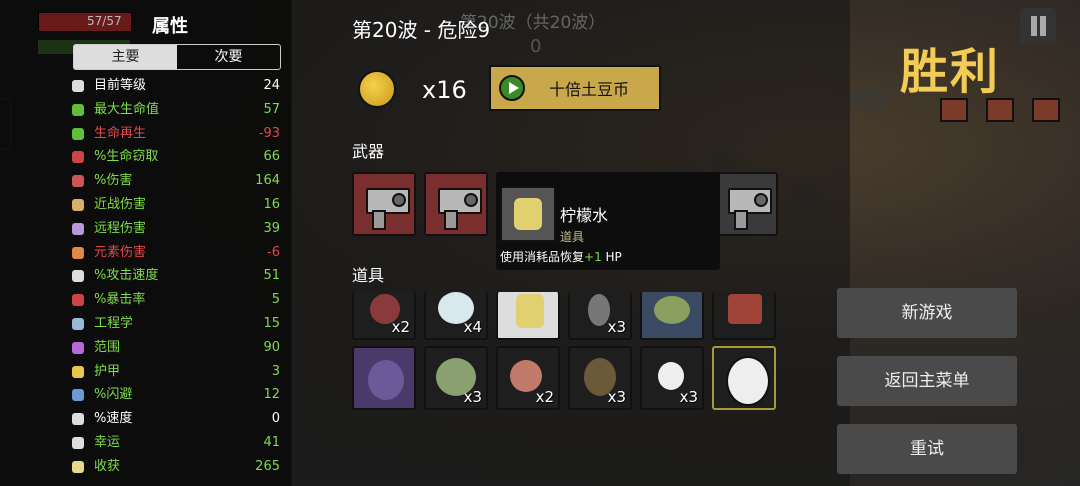 Image resolution: width=1080 pixels, height=486 pixels. What do you see at coordinates (176, 253) in the screenshot?
I see `stat-row: 元素伤害 -6` at bounding box center [176, 253].